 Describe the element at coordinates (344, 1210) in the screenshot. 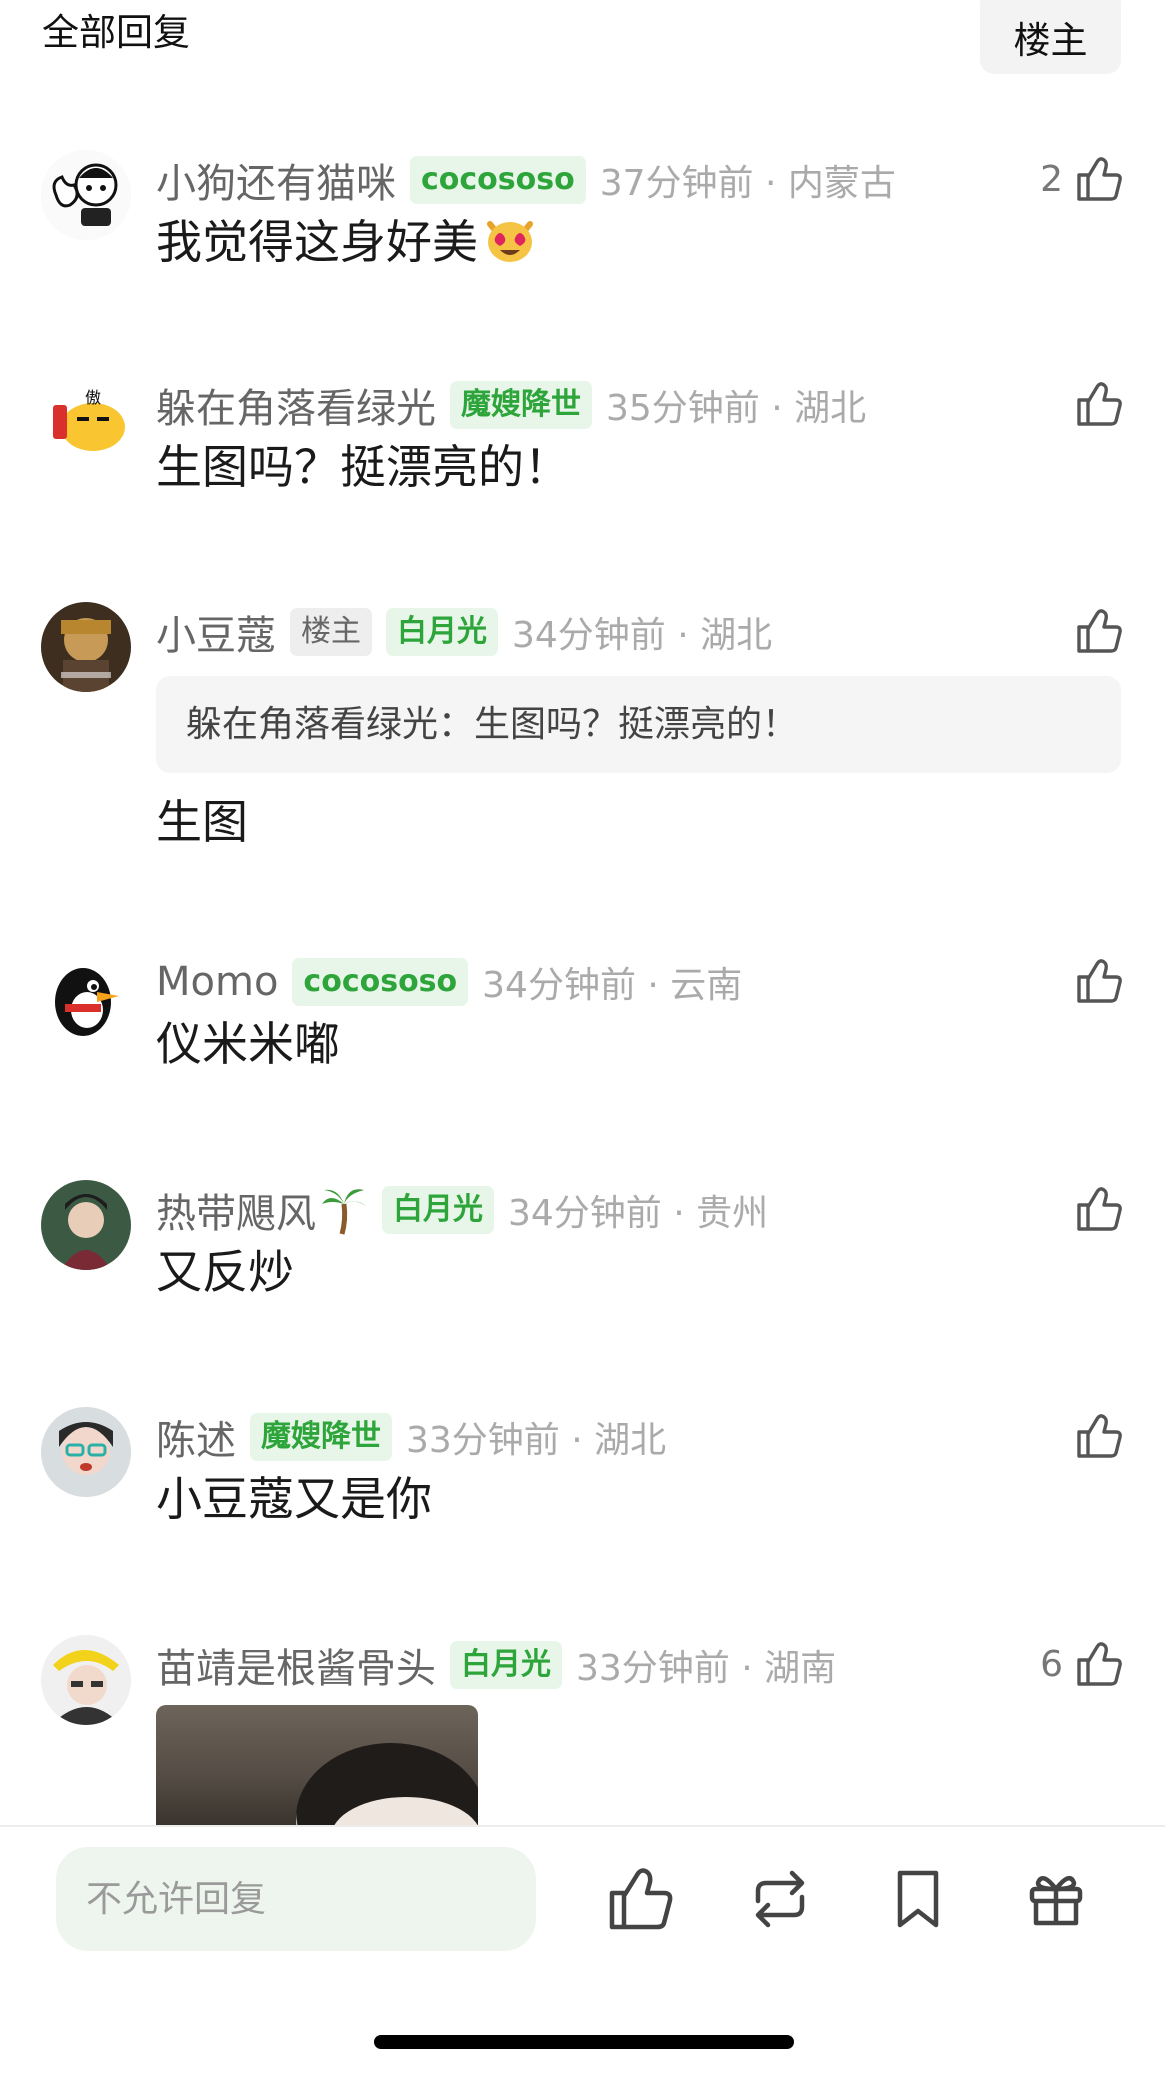

I see `palm-tree-emoji` at that location.